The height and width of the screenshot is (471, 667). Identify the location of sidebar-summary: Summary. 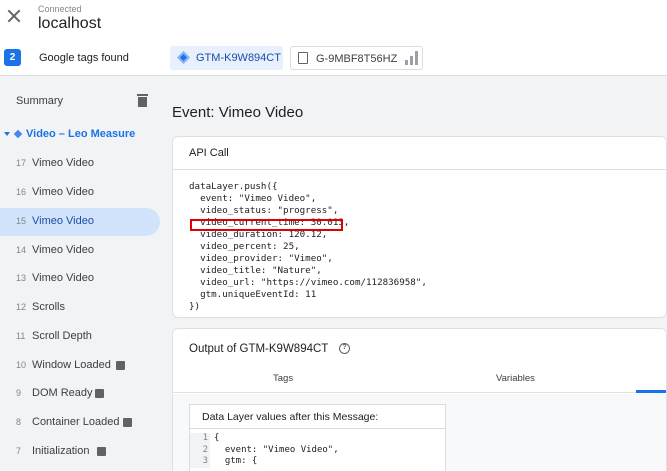
(39, 101).